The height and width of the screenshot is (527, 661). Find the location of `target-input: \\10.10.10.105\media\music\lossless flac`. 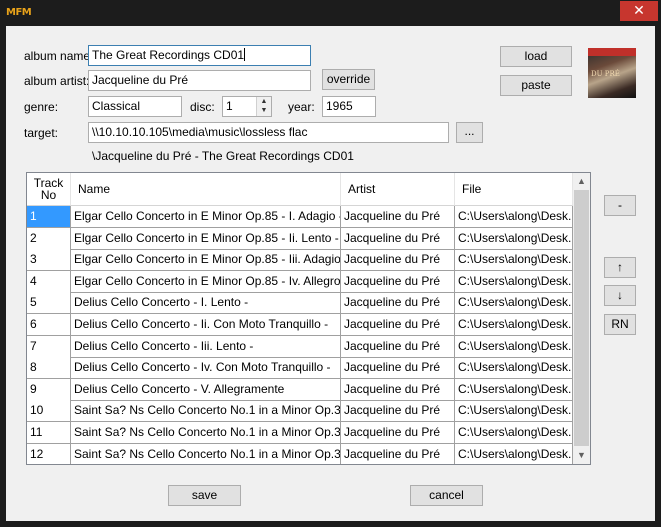

target-input: \\10.10.10.105\media\music\lossless flac is located at coordinates (268, 132).